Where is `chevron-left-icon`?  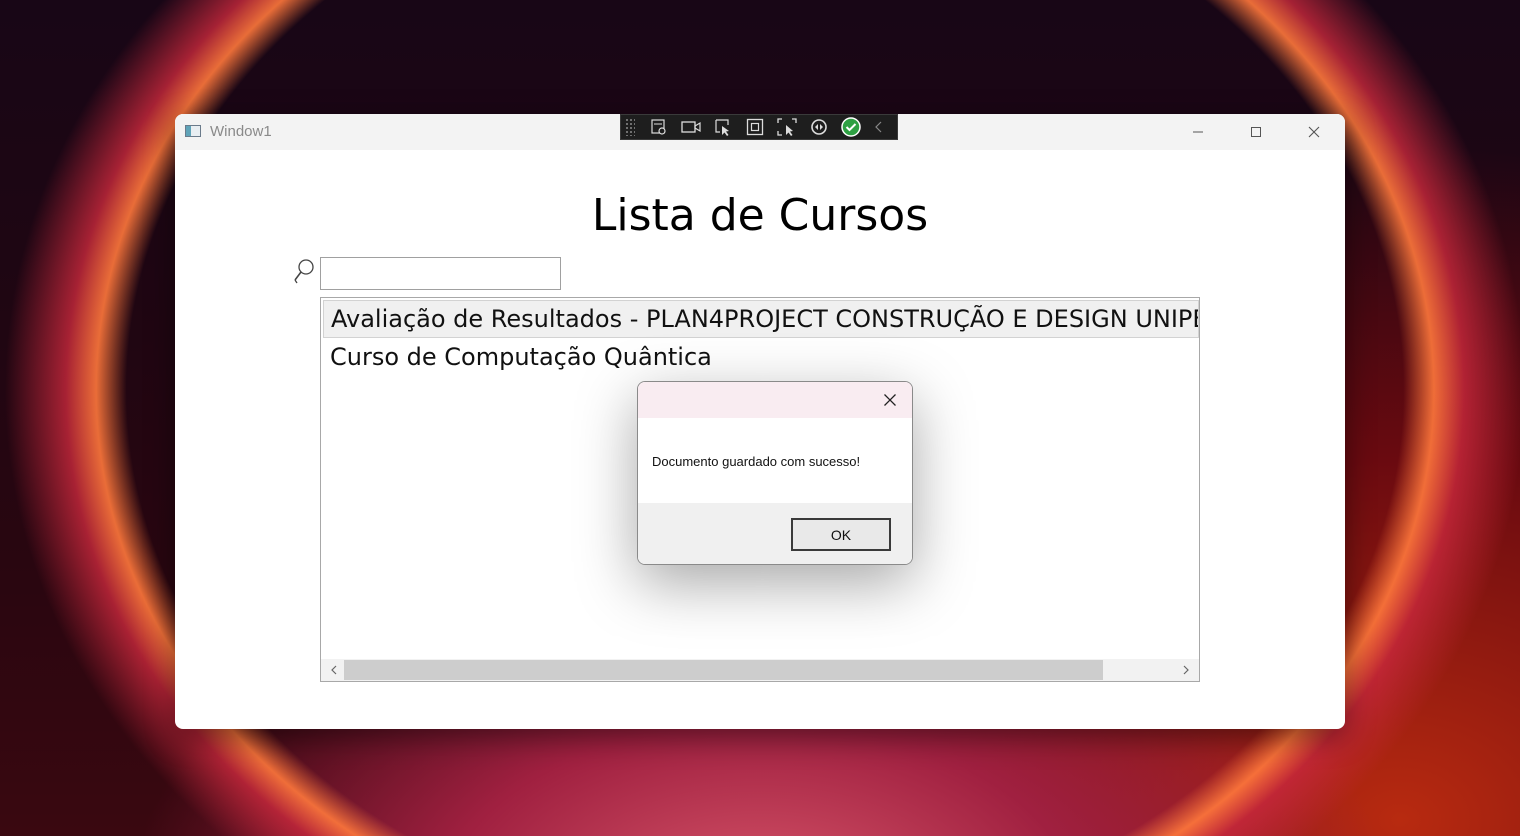 chevron-left-icon is located at coordinates (334, 670).